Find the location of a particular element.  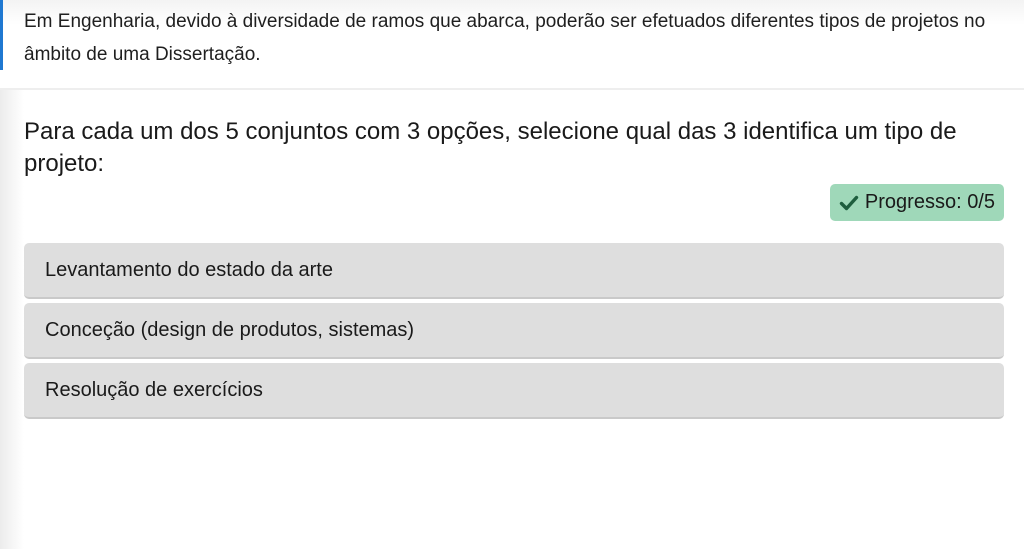

option-label: Conceção (design de produtos, sistemas) is located at coordinates (230, 329).